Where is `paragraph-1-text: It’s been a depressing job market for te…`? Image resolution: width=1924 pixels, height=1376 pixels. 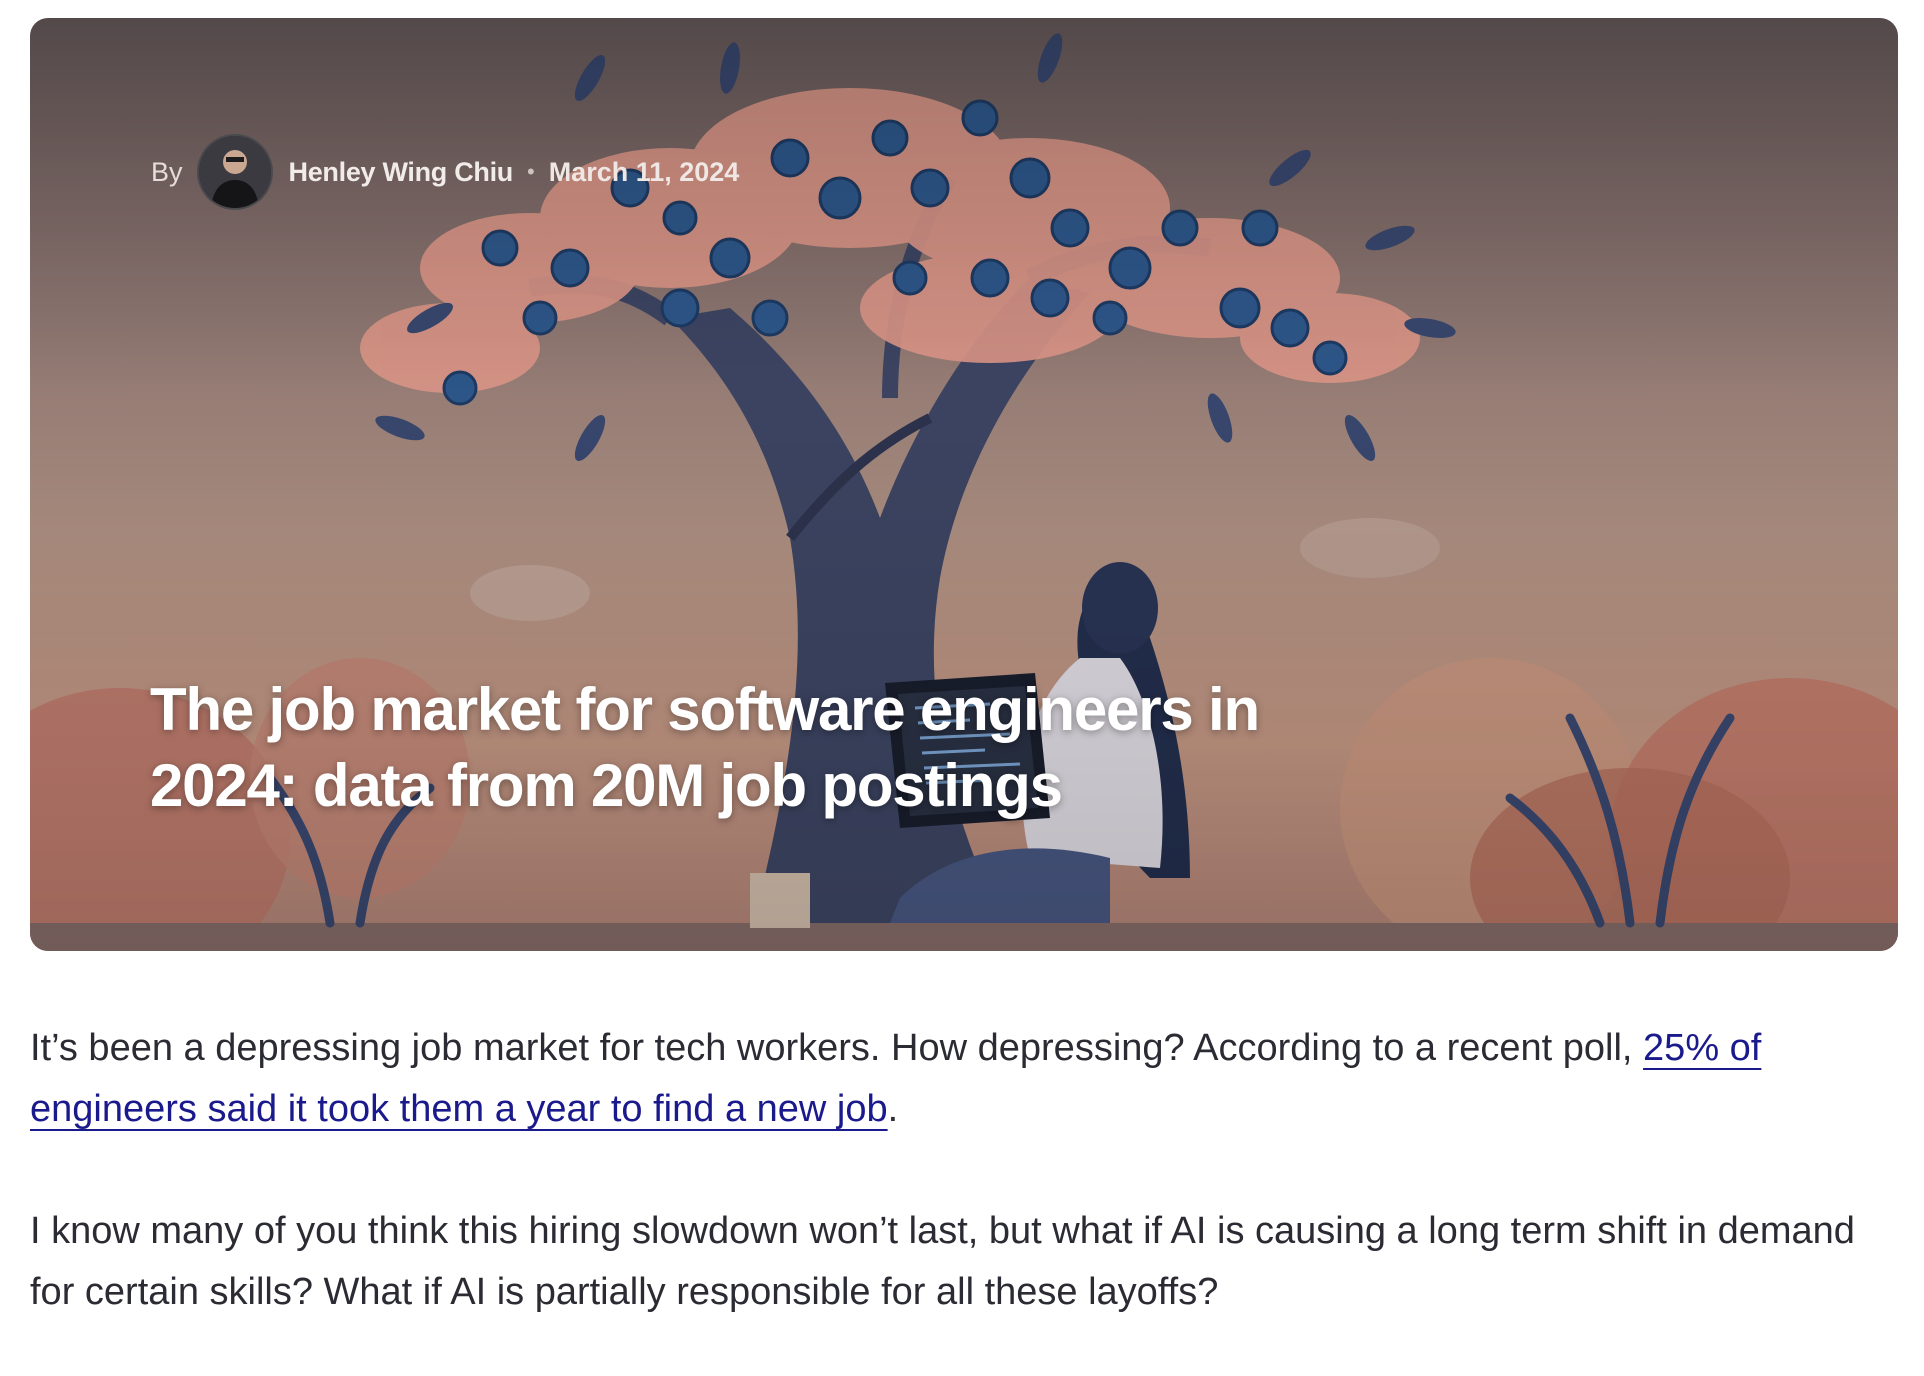 paragraph-1-text: It’s been a depressing job market for te… is located at coordinates (837, 1048).